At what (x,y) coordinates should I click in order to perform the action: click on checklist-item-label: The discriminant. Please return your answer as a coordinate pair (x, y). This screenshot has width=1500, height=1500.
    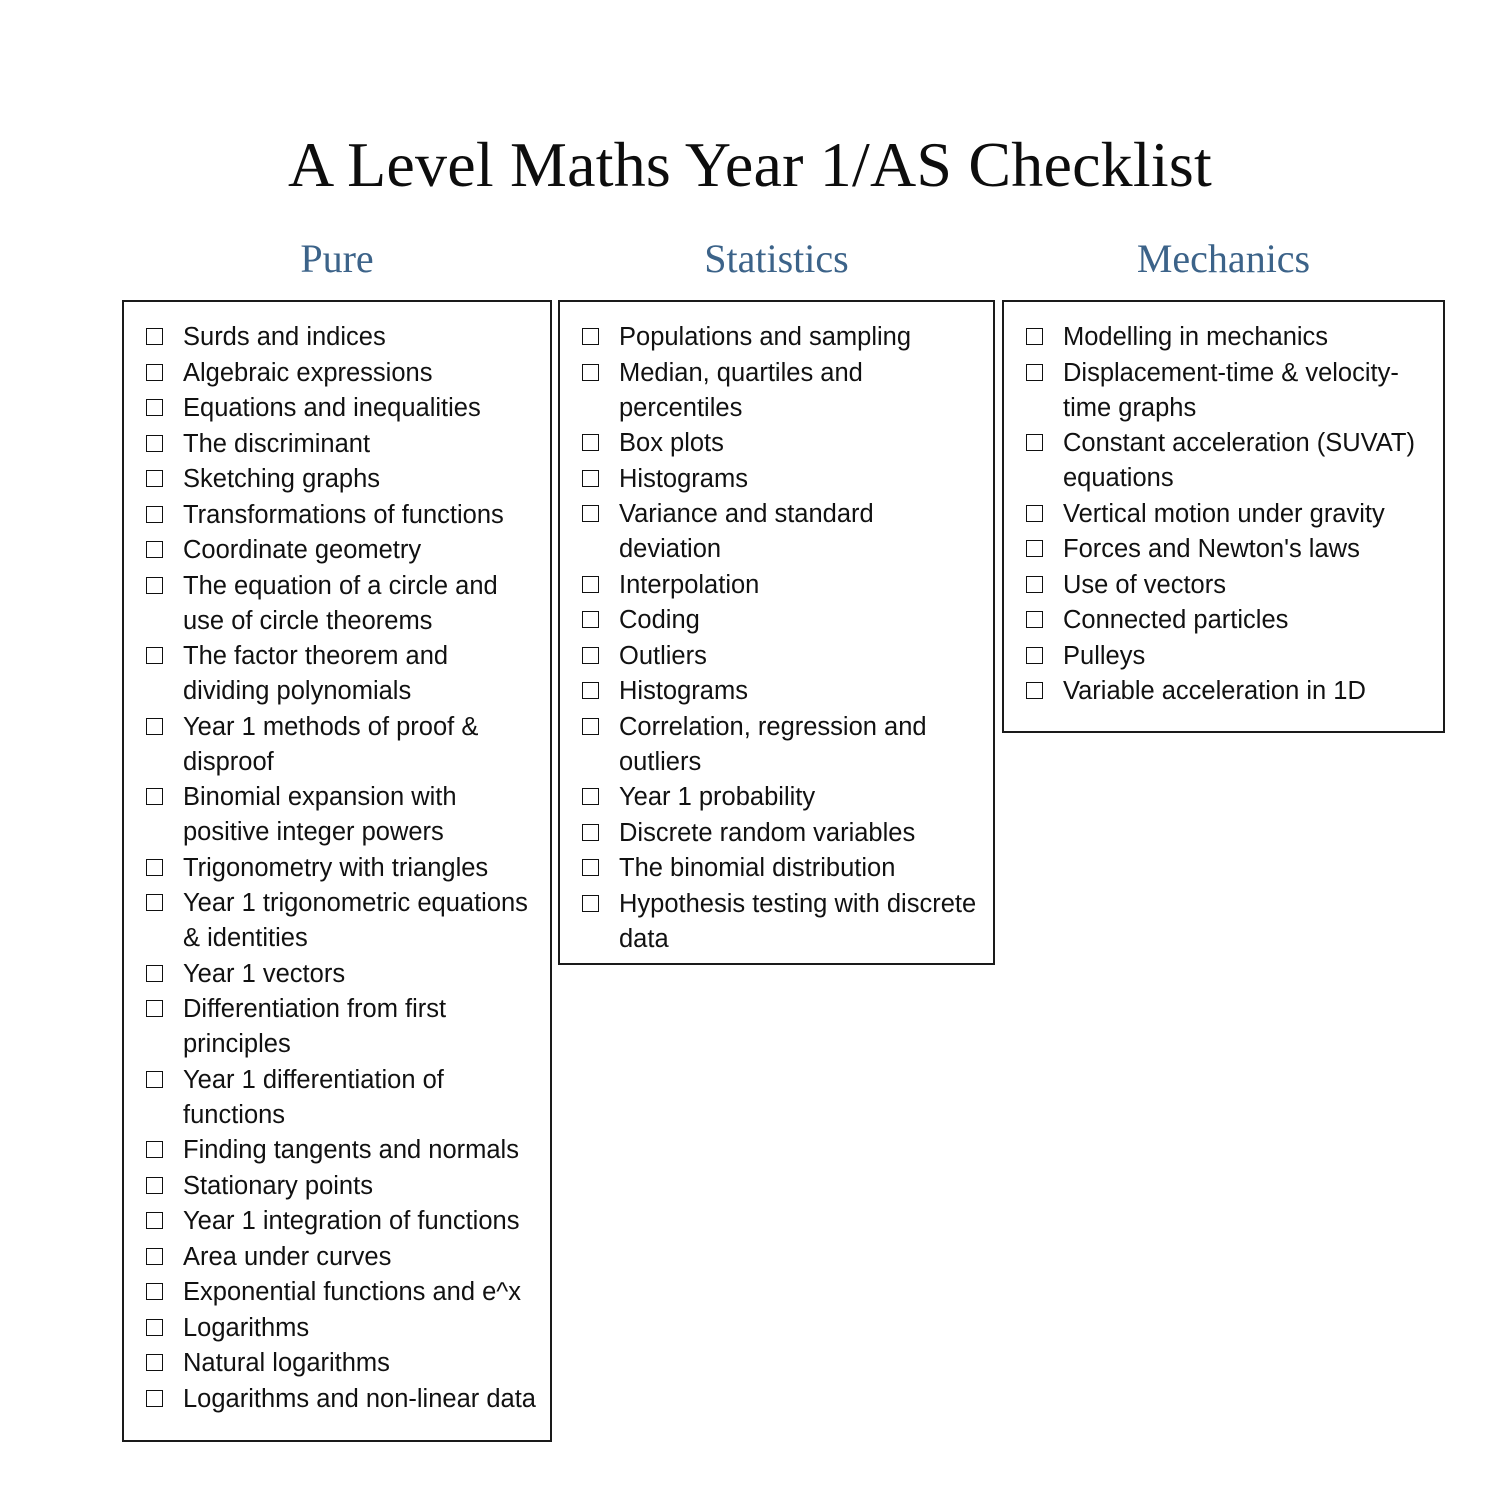
    Looking at the image, I should click on (277, 443).